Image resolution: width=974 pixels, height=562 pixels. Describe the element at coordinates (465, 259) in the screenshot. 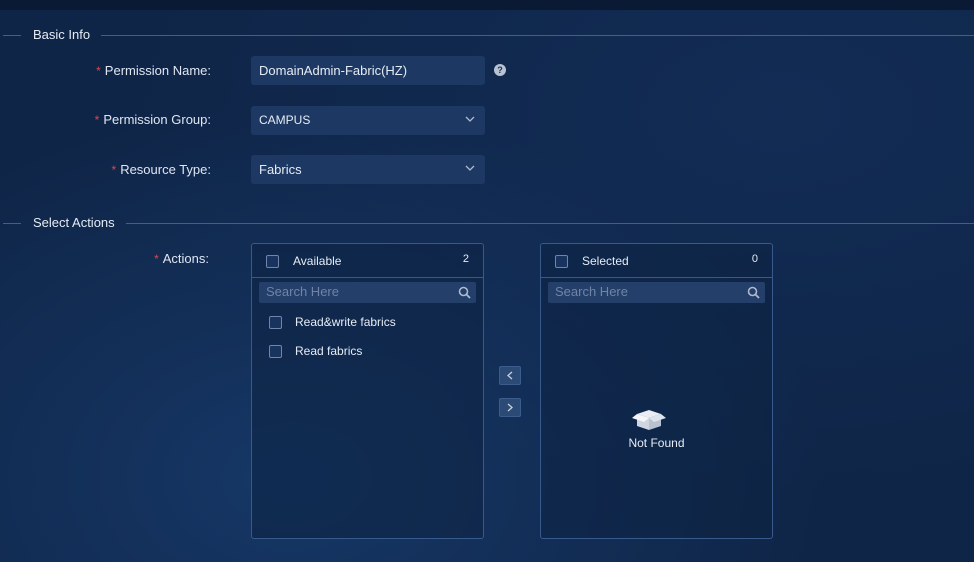

I see `available-count: 2` at that location.